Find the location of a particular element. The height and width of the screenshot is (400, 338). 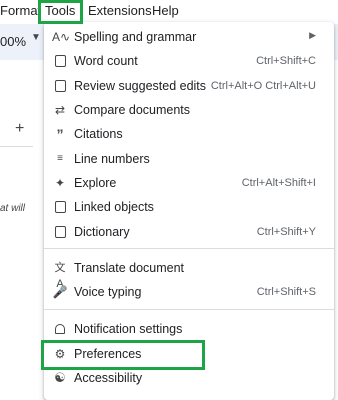

shortcut-text: Ctrl+Alt+Shift+I is located at coordinates (278, 183).